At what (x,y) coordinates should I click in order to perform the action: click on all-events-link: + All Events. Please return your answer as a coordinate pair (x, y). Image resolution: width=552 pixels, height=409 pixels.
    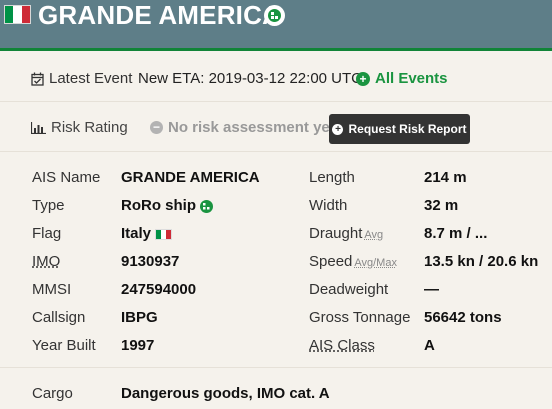
    Looking at the image, I should click on (402, 78).